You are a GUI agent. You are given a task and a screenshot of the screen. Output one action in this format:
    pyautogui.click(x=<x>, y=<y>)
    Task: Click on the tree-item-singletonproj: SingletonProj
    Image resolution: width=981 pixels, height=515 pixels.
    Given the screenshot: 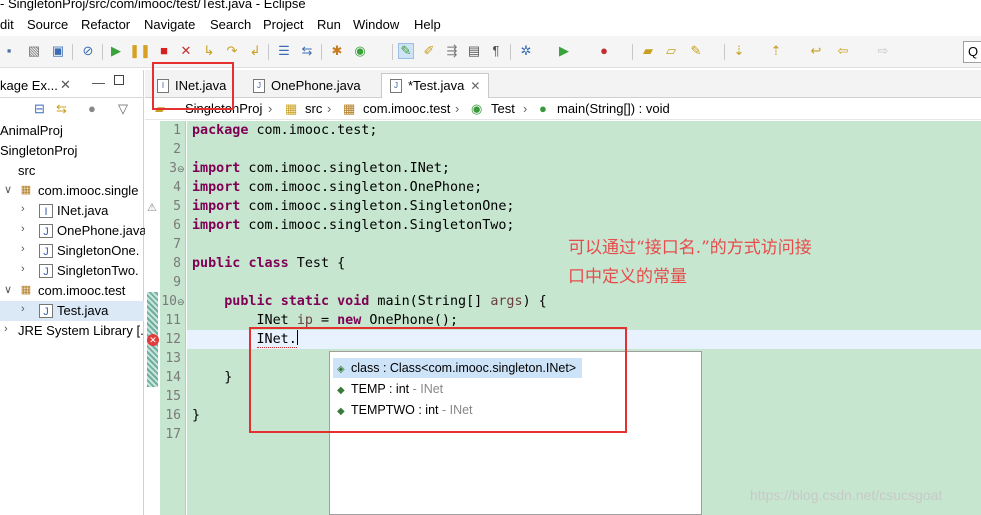 What is the action you would take?
    pyautogui.click(x=72, y=151)
    